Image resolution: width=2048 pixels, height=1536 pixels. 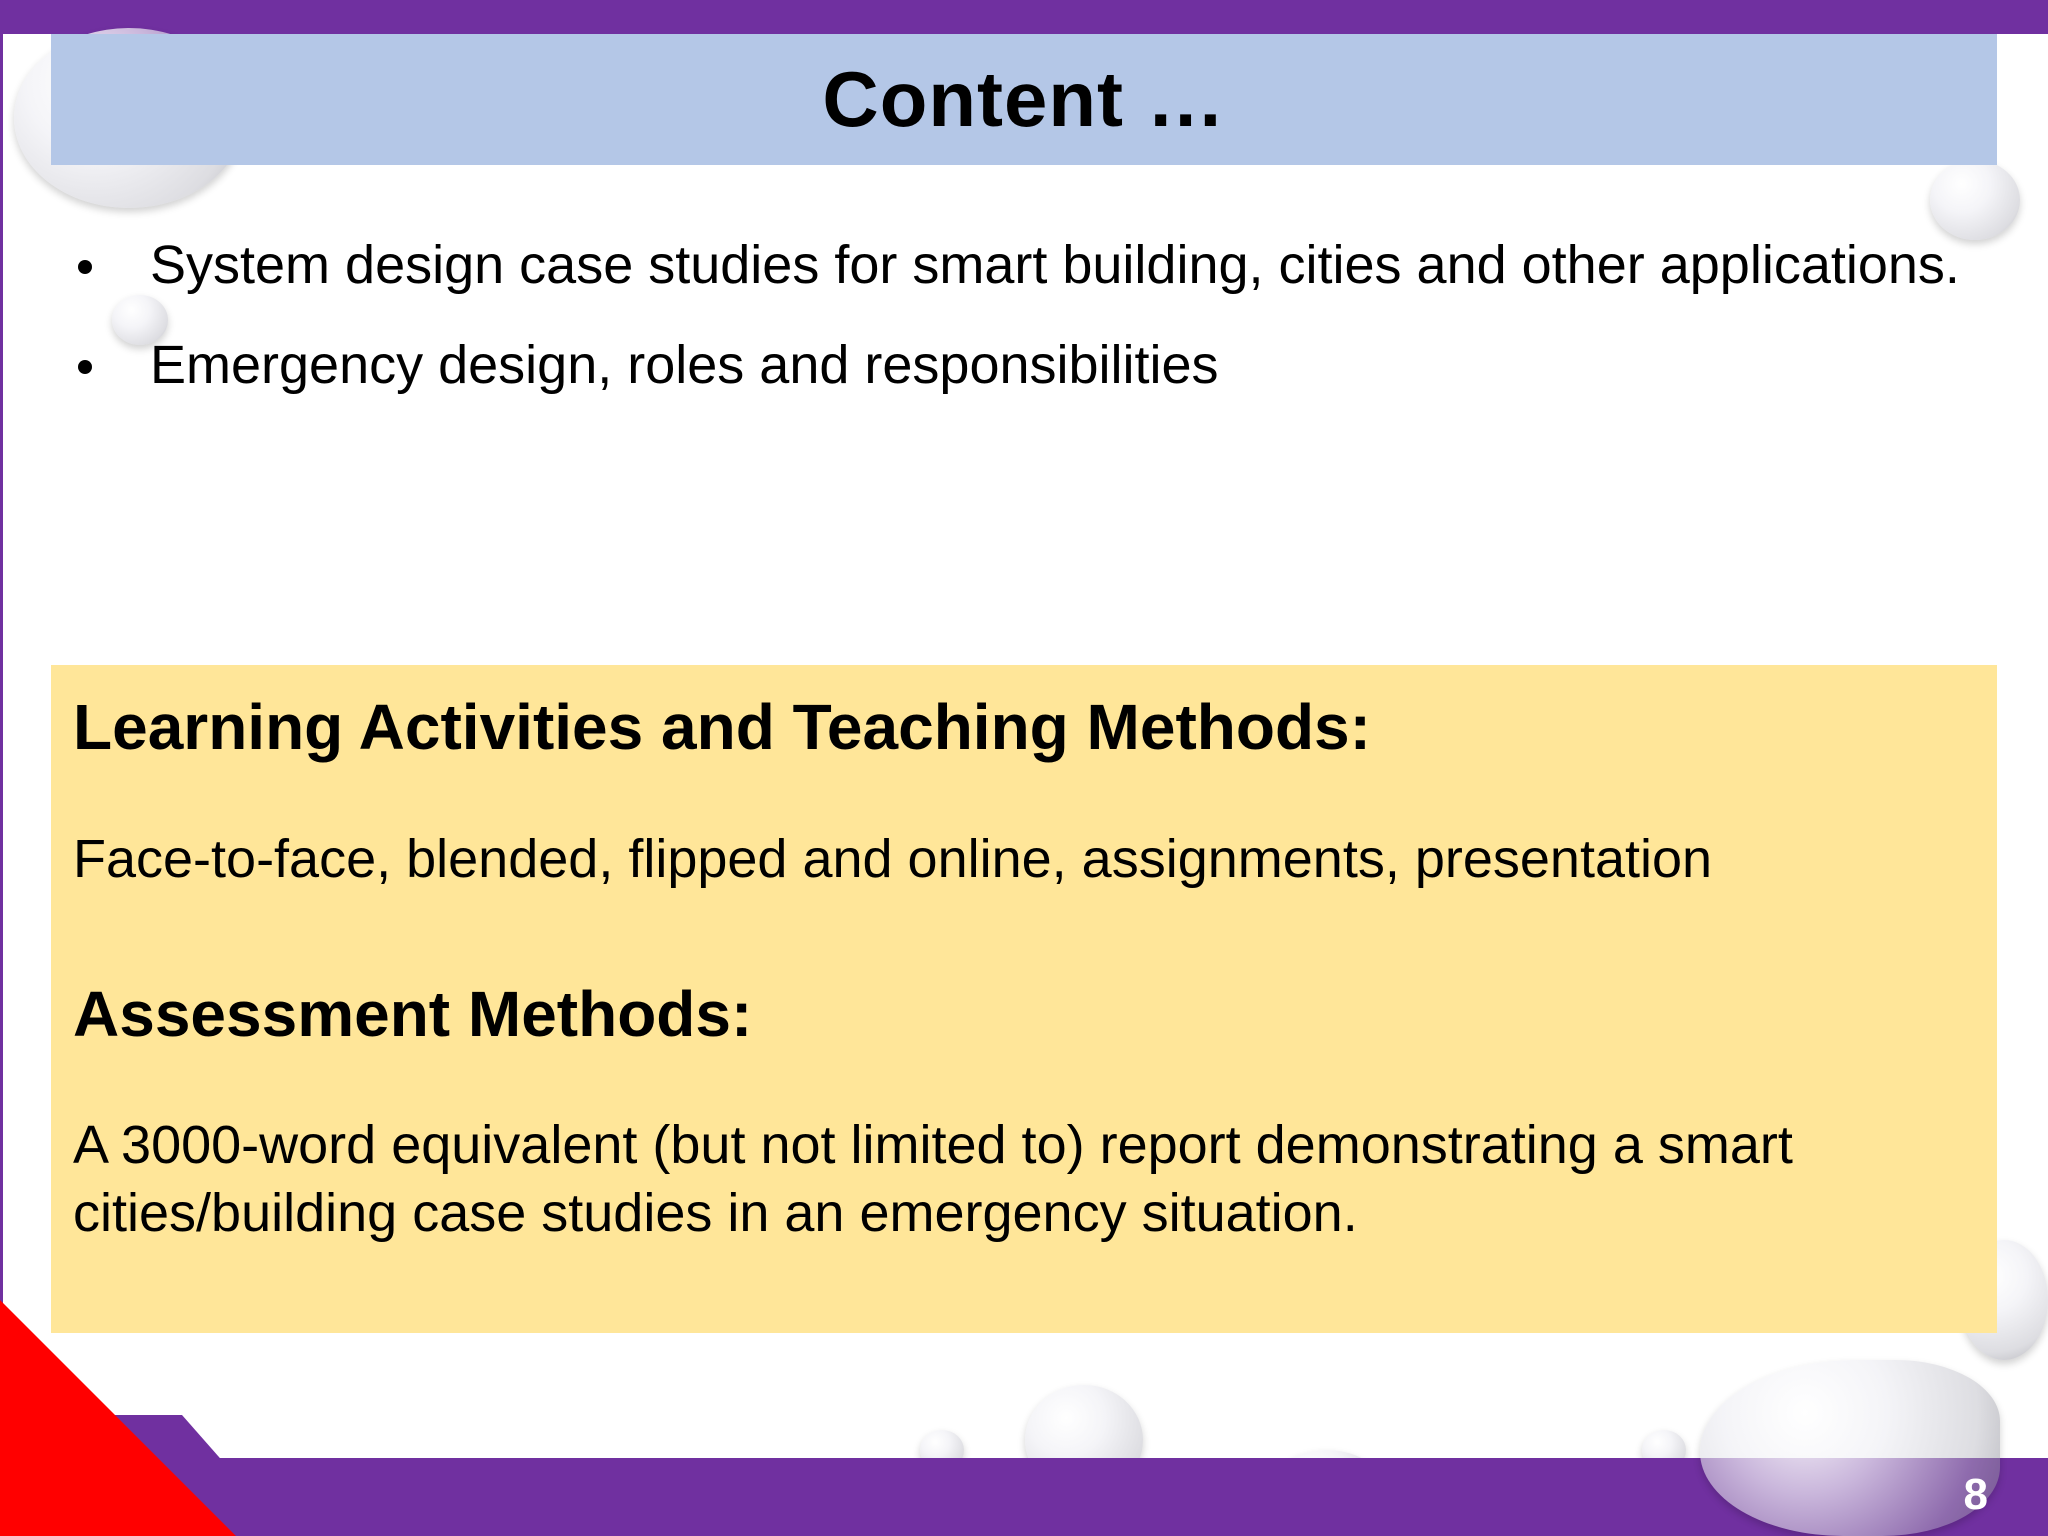 I want to click on water-drop-decoration, so click(x=1850, y=1448).